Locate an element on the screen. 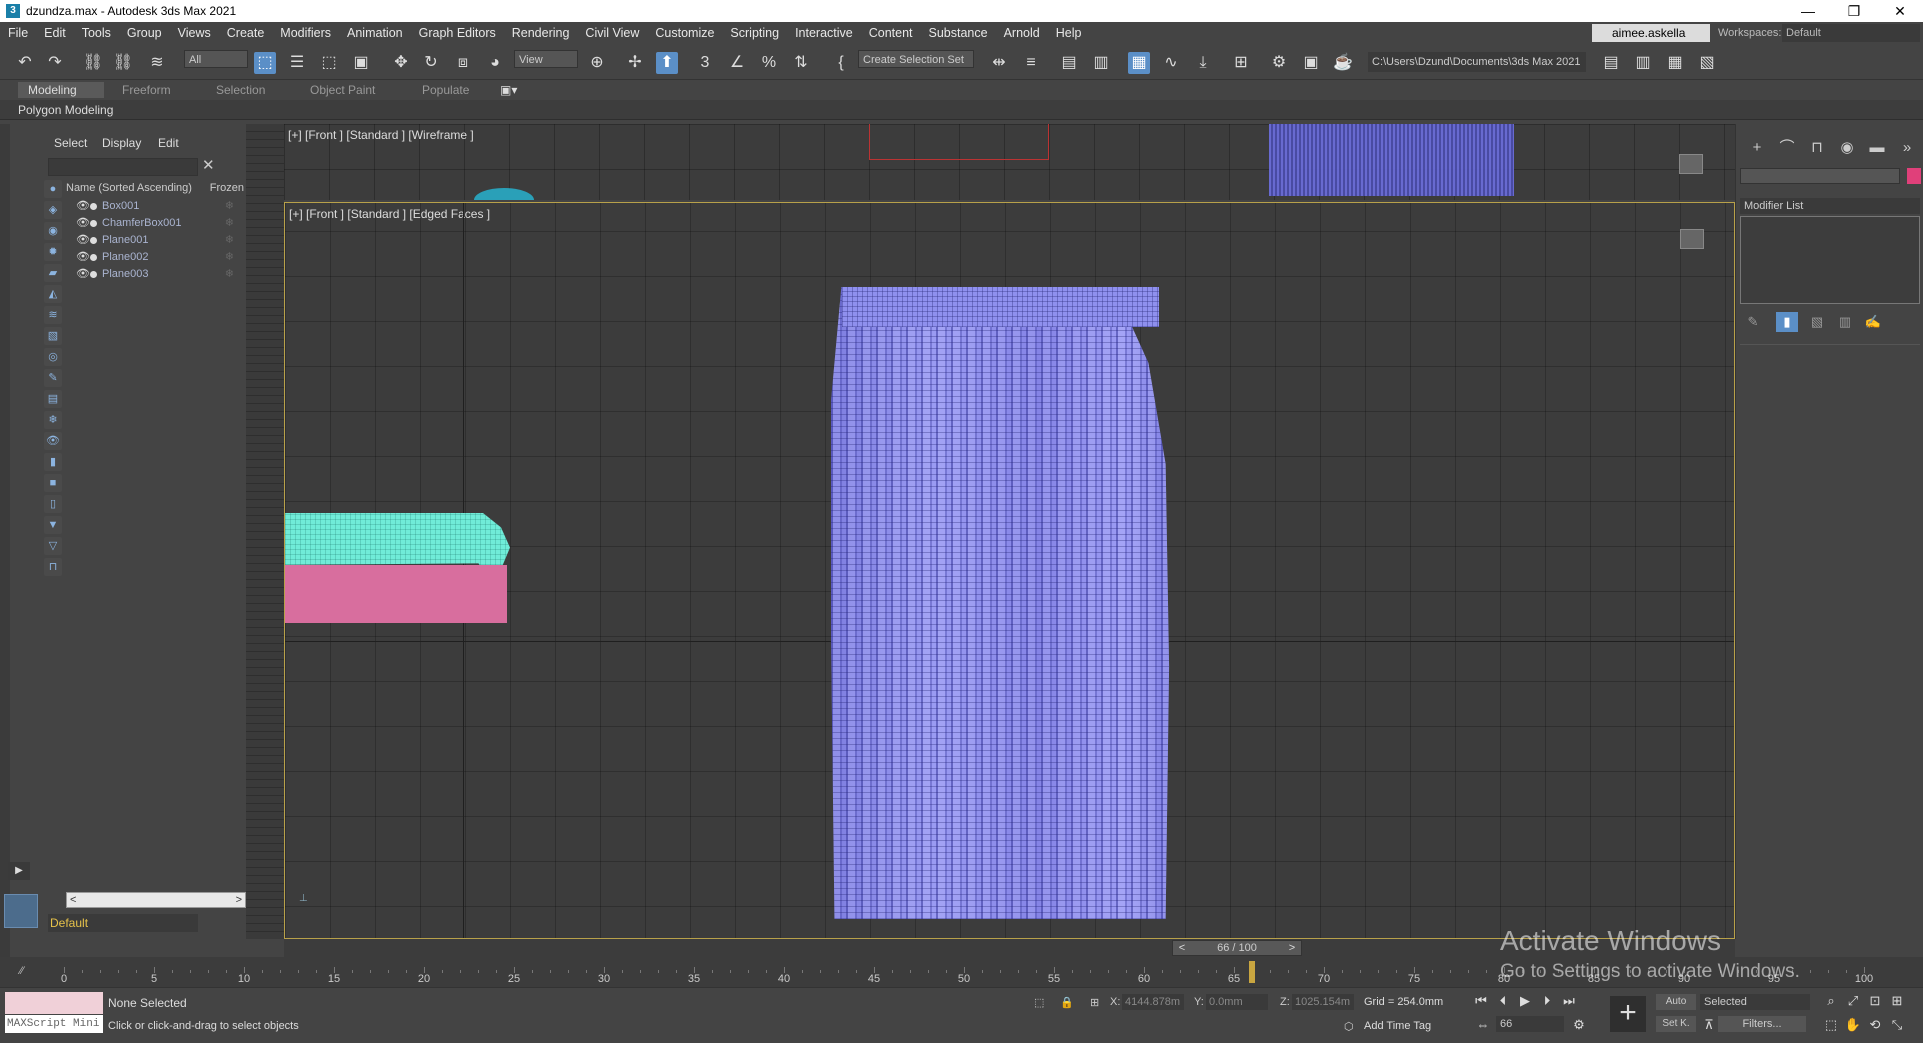  next-frame-icon: ⏵ is located at coordinates (1547, 1001).